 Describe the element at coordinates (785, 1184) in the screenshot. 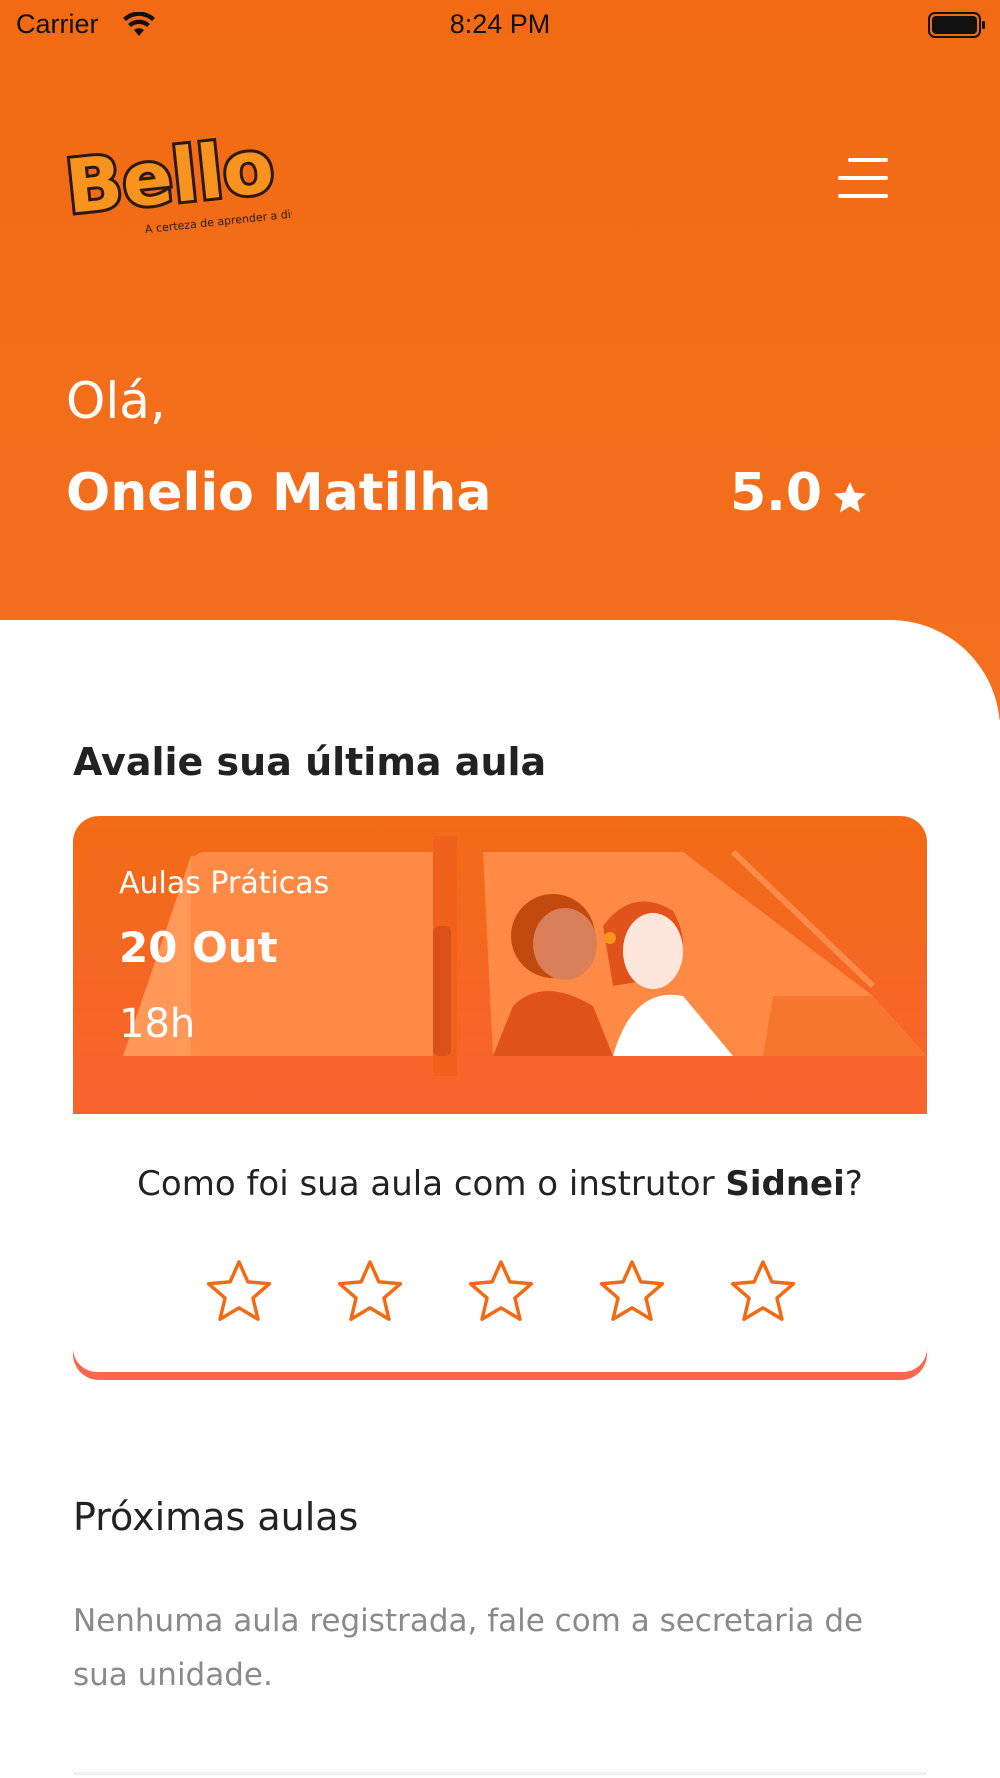

I see `instructor-name: Sidnei` at that location.